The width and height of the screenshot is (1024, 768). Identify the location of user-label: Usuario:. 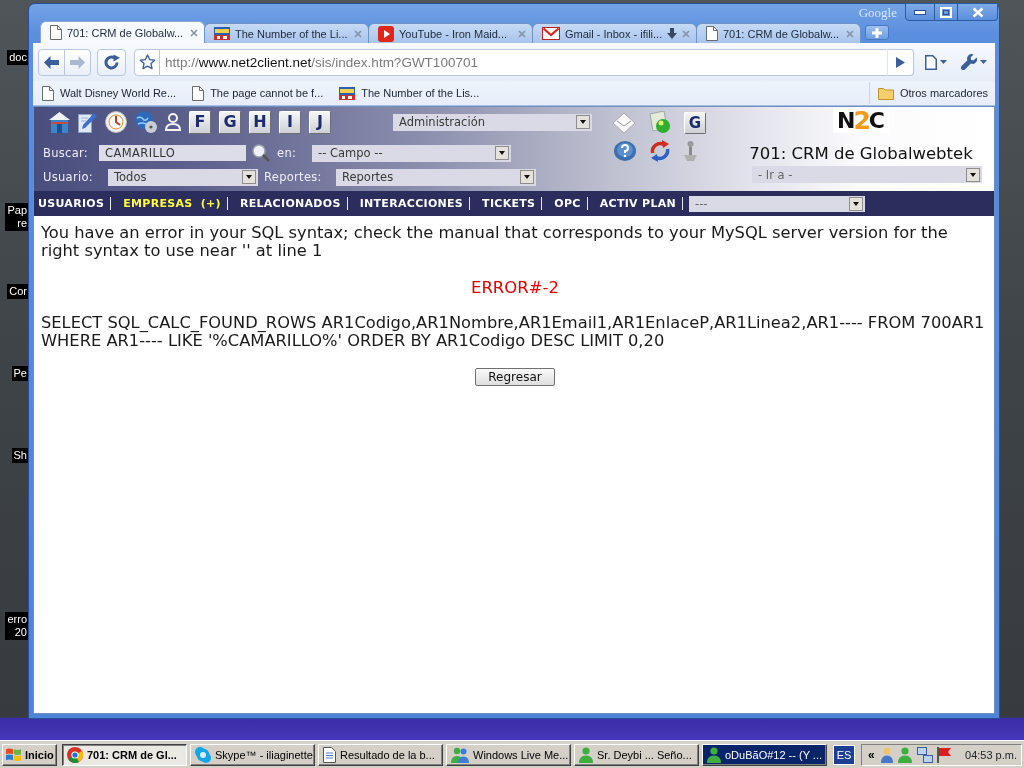
(68, 177).